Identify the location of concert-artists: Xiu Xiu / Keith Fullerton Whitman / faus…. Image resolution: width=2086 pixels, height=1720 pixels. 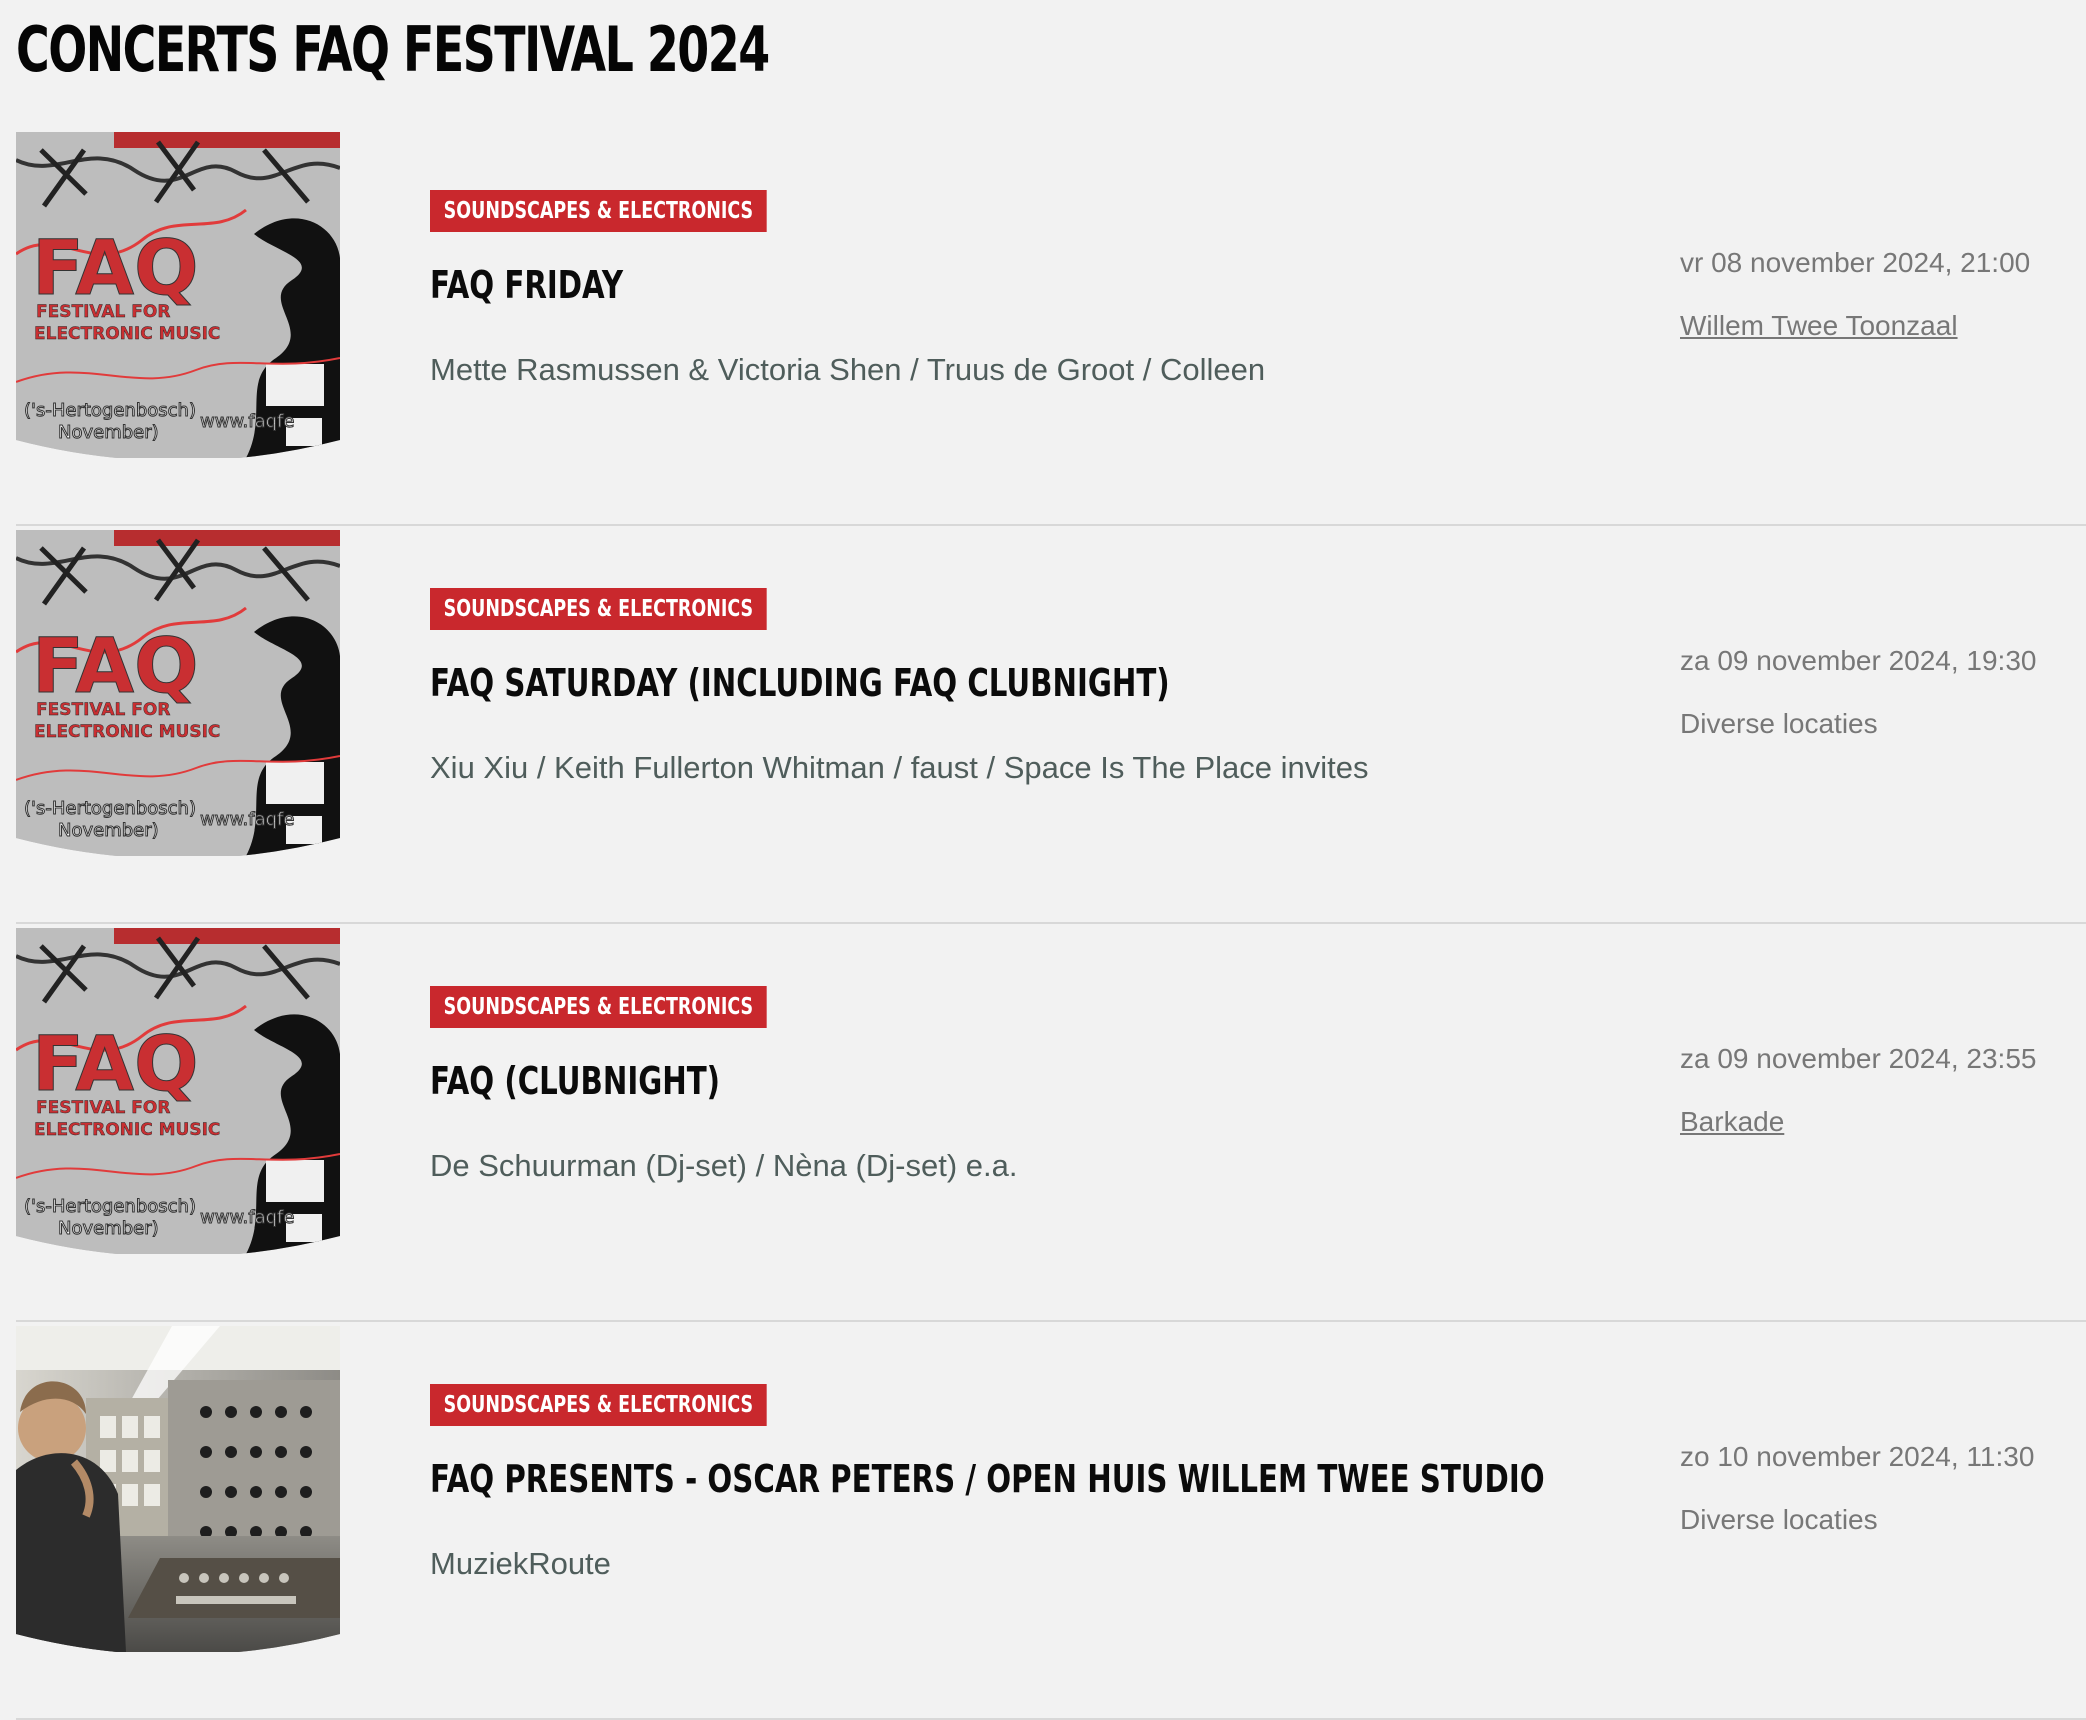
(899, 767).